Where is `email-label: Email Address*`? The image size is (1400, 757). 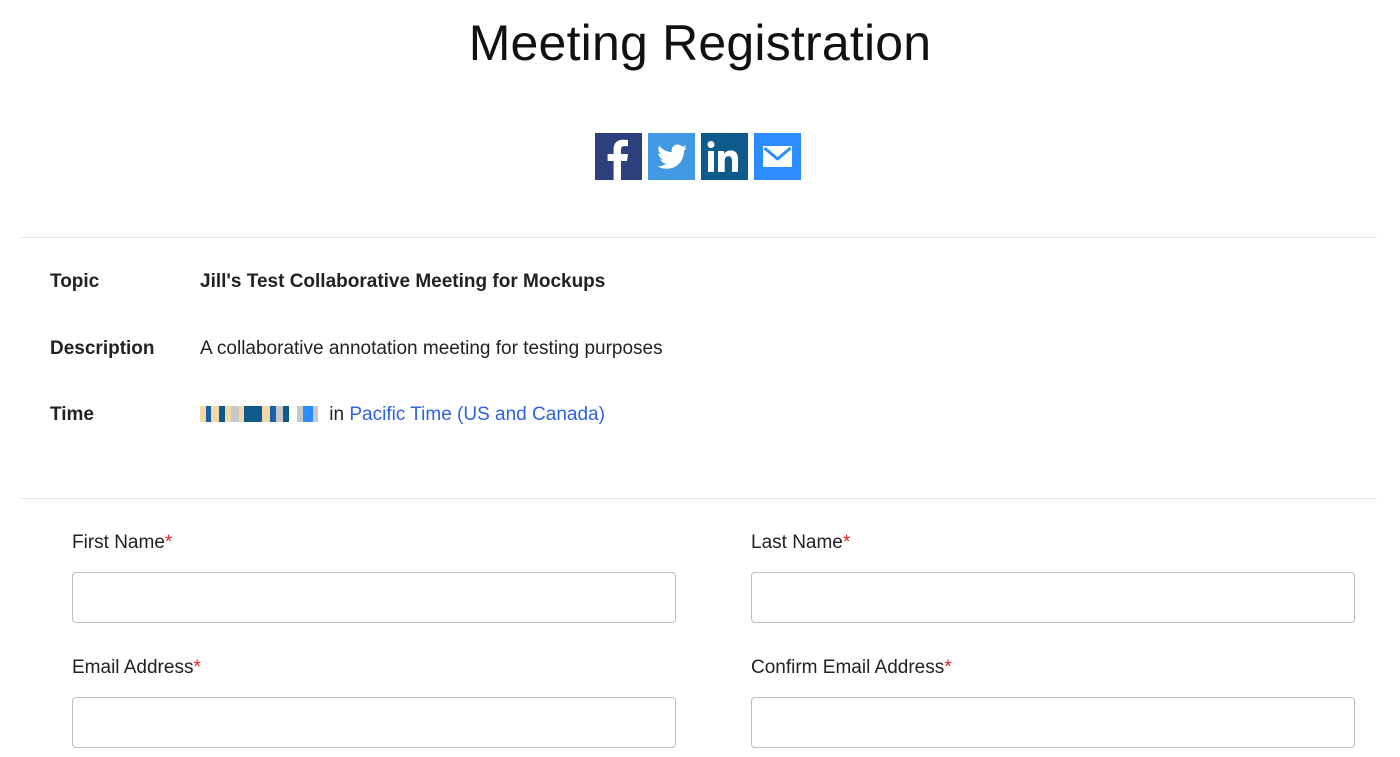 email-label: Email Address* is located at coordinates (136, 667).